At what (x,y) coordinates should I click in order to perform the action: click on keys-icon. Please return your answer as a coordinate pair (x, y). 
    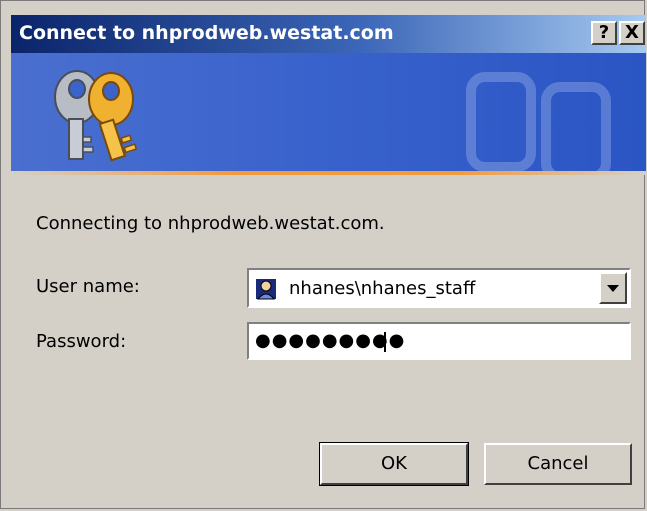
    Looking at the image, I should click on (96, 116).